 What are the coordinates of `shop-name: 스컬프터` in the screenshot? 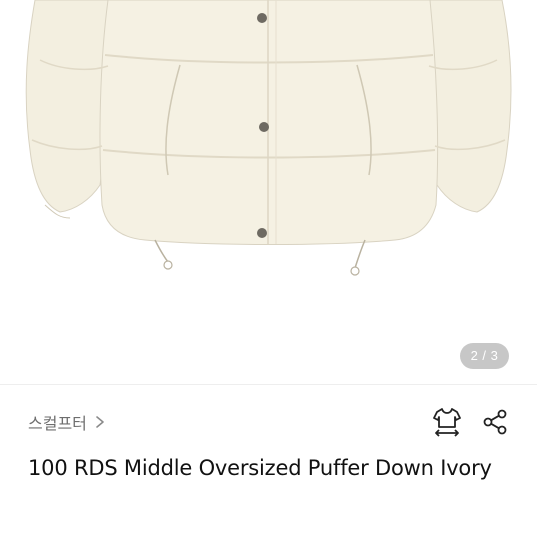 It's located at (57, 423).